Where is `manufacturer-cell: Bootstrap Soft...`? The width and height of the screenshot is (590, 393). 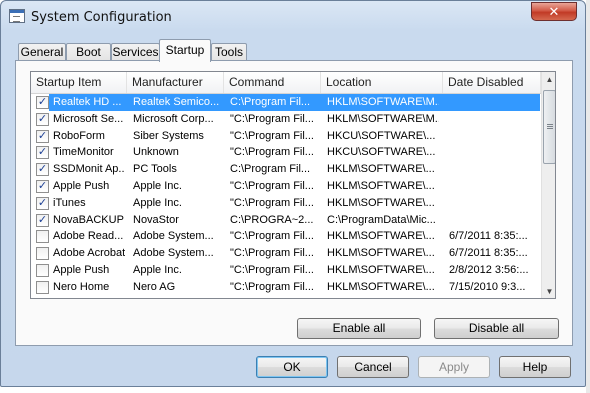
manufacturer-cell: Bootstrap Soft... is located at coordinates (177, 297).